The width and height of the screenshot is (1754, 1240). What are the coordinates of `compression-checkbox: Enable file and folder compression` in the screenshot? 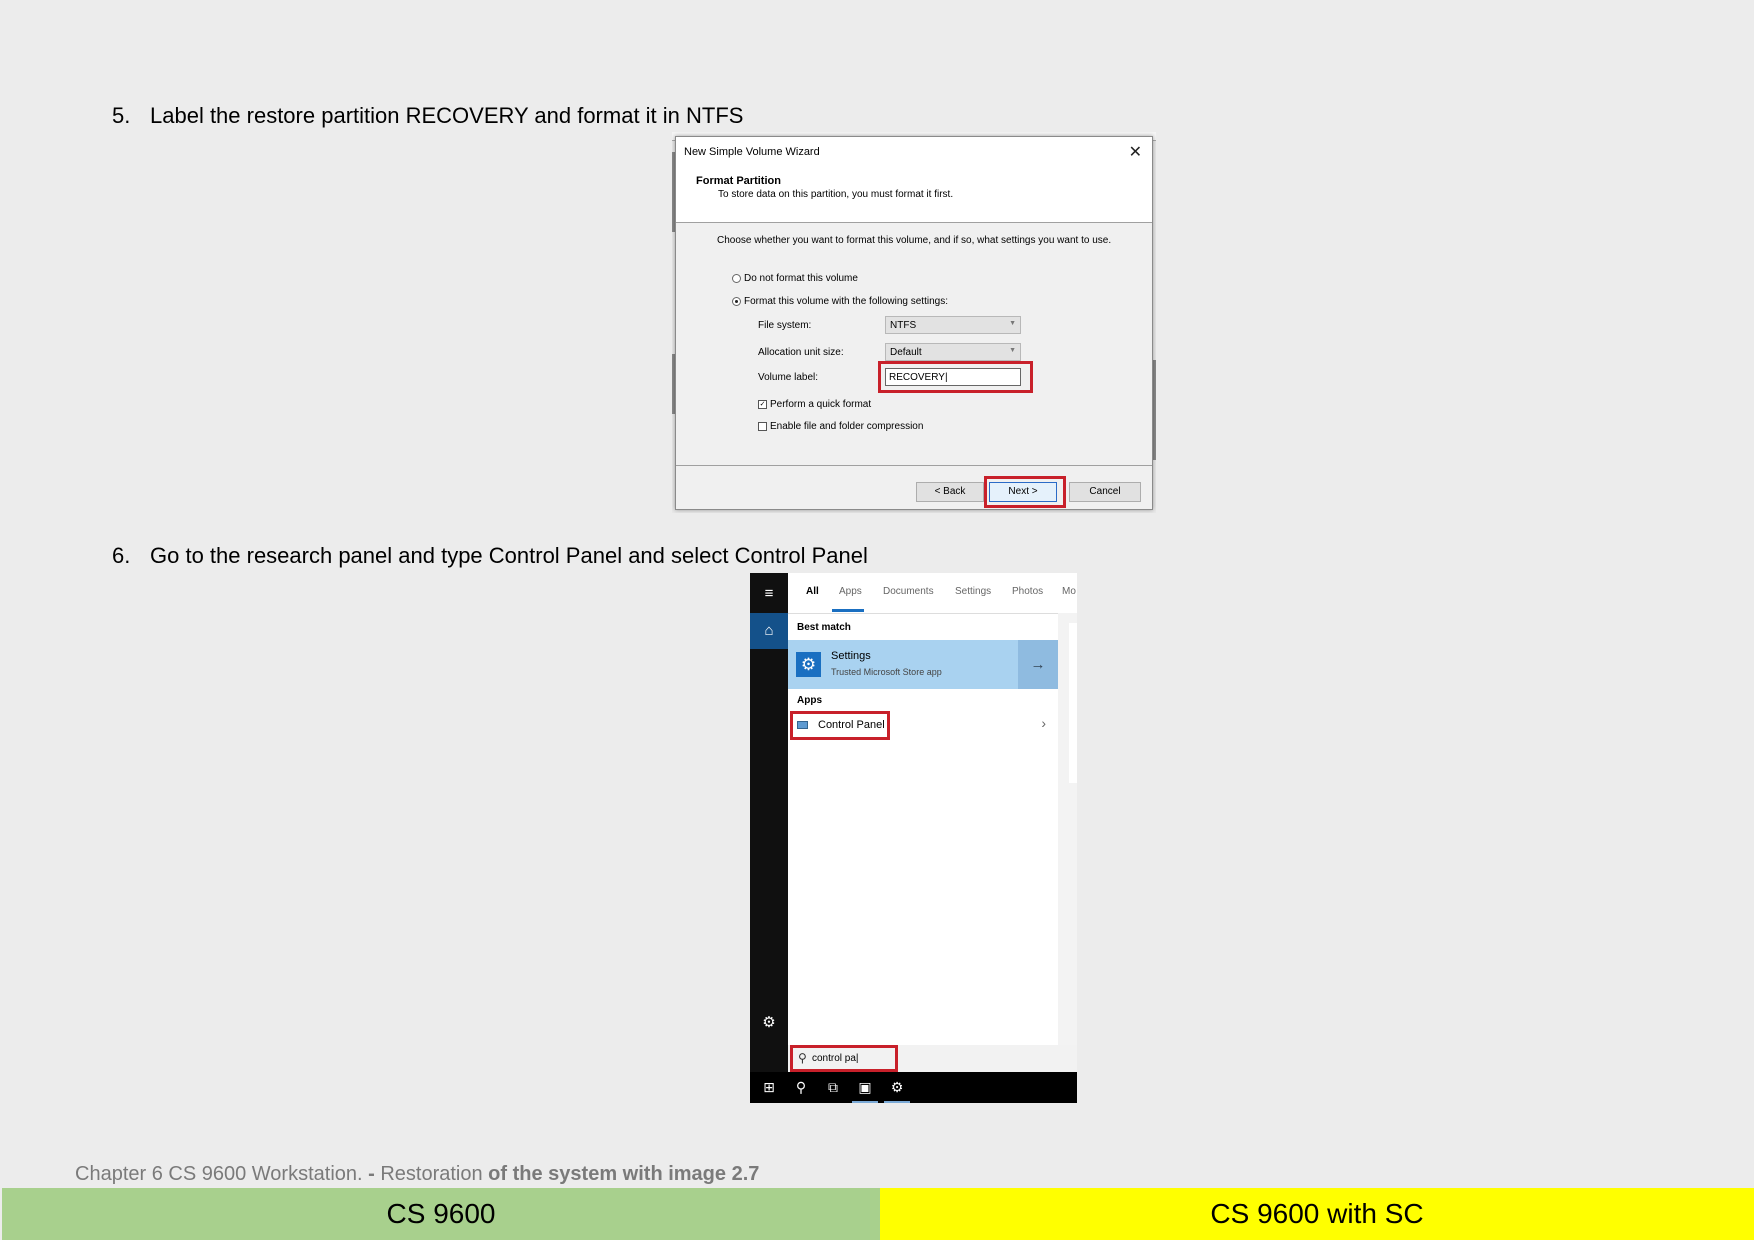 It's located at (840, 426).